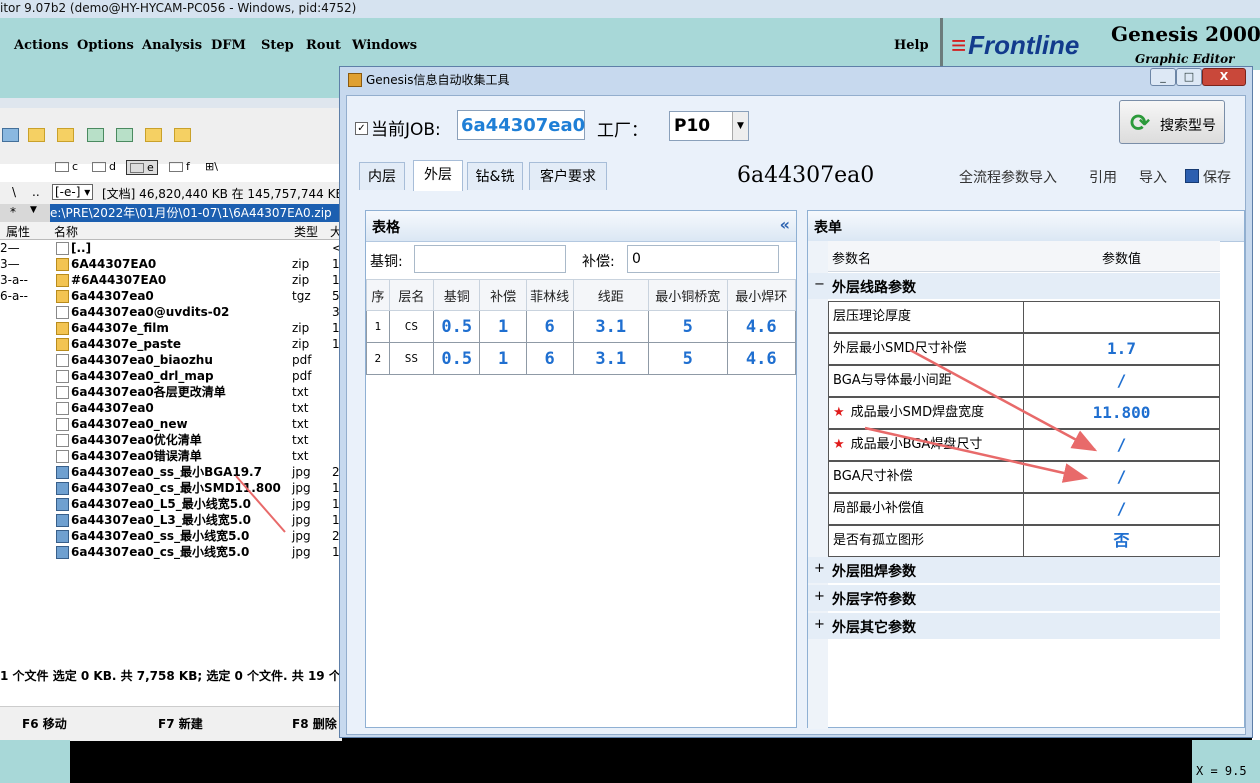 This screenshot has width=1260, height=783. I want to click on file-row: 6a44307ea0_cs_最小线宽5.0 jpg 1, so click(171, 552).